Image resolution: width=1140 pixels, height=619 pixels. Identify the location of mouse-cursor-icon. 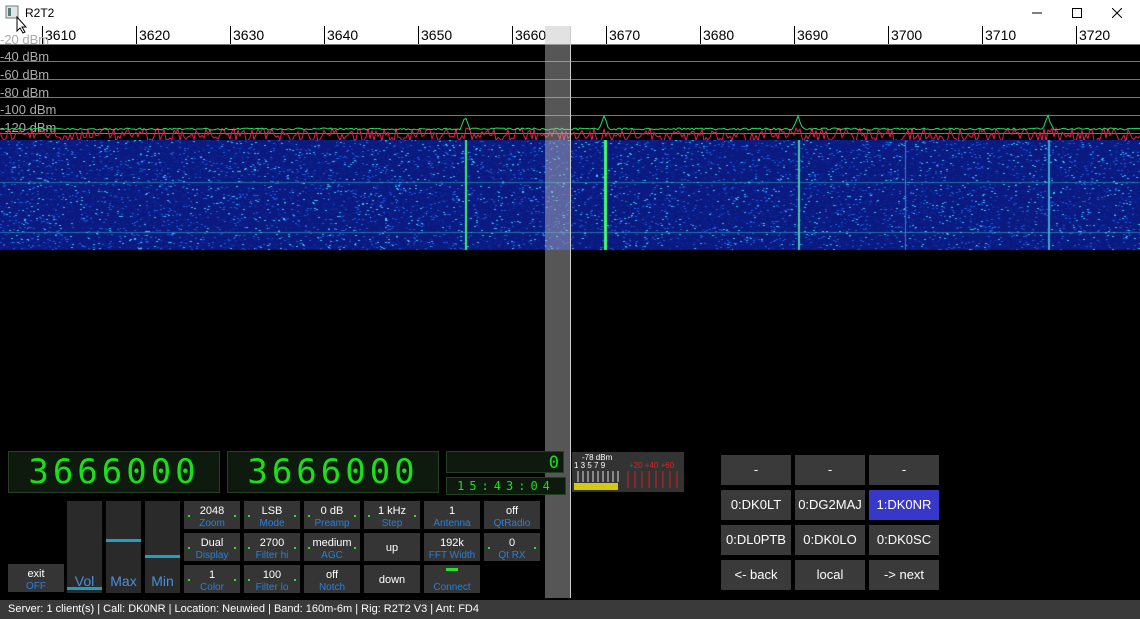
(22, 25).